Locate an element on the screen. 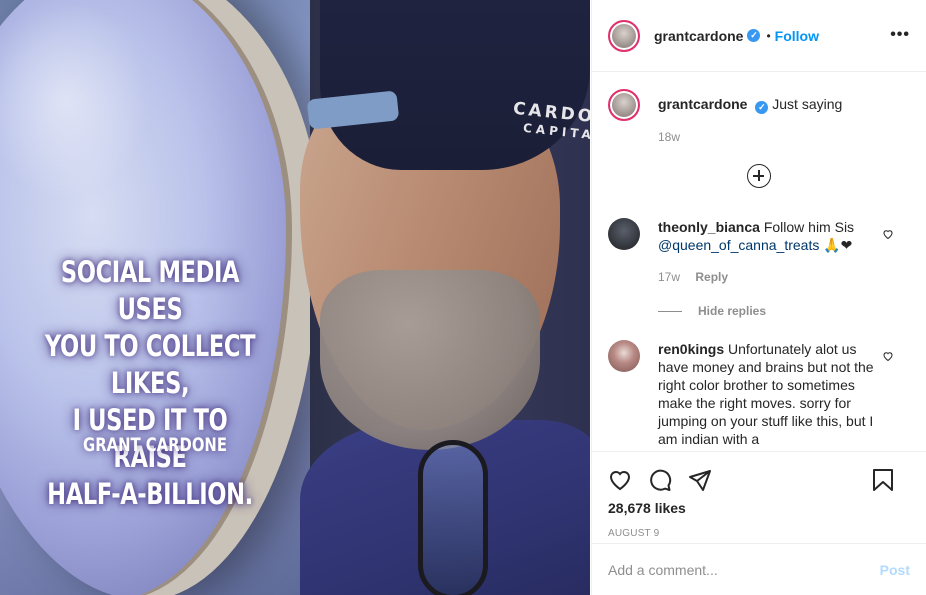 This screenshot has height=595, width=926. post-comment-button: Post is located at coordinates (895, 570).